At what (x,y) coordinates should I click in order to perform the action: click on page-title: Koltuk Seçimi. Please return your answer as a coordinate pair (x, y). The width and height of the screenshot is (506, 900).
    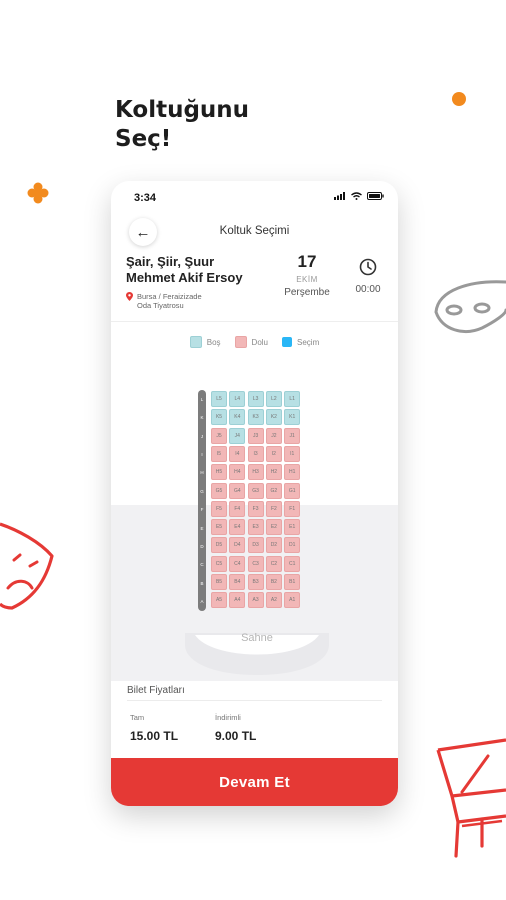
    Looking at the image, I should click on (254, 231).